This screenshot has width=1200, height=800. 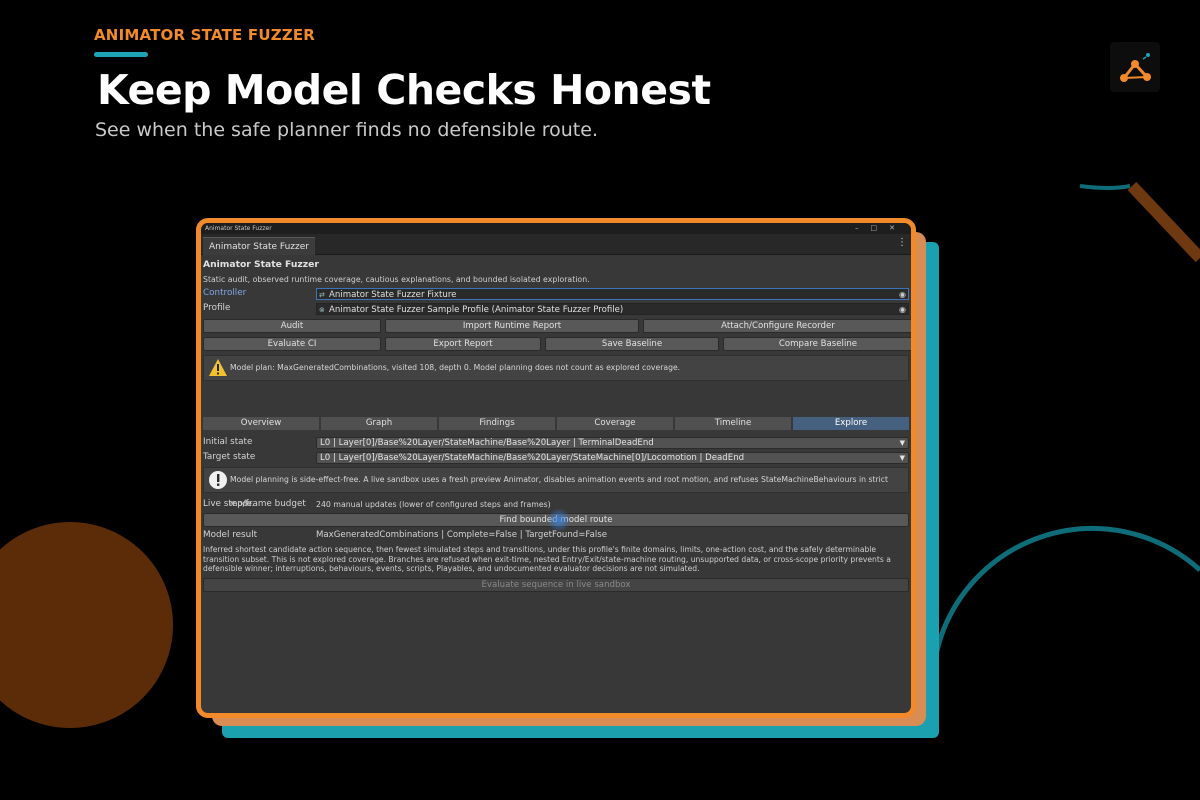 What do you see at coordinates (259, 246) in the screenshot?
I see `editor-tab: Animator State Fuzzer` at bounding box center [259, 246].